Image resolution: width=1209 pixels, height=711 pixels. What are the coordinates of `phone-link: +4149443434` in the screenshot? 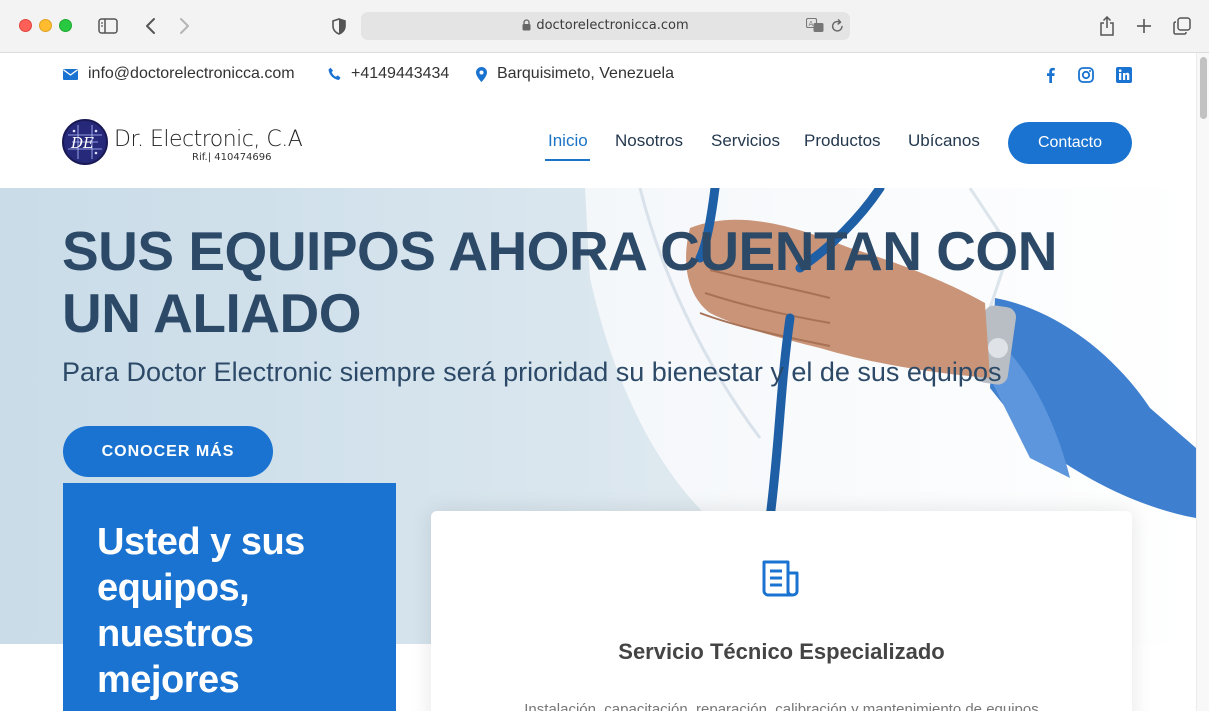 It's located at (388, 74).